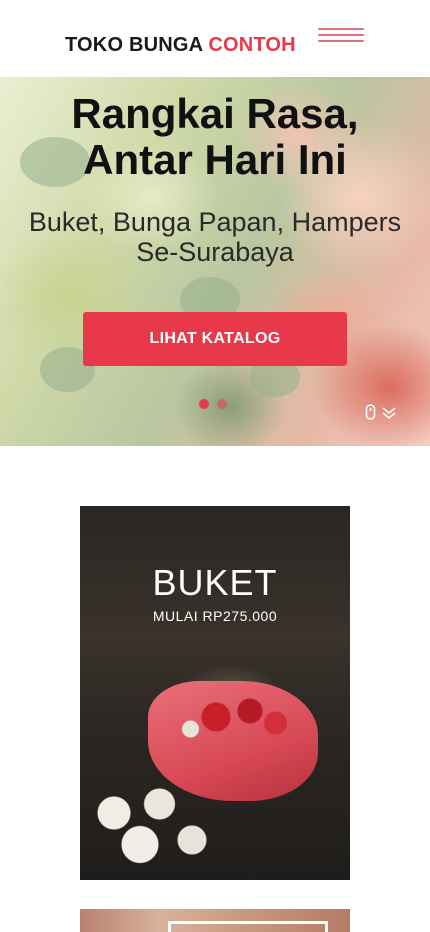  What do you see at coordinates (215, 339) in the screenshot?
I see `view-catalog-button: LIHAT KATALOG` at bounding box center [215, 339].